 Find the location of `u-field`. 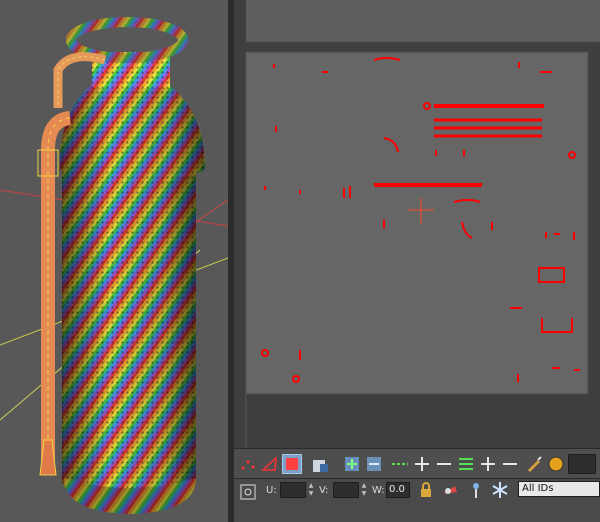

u-field is located at coordinates (293, 490).